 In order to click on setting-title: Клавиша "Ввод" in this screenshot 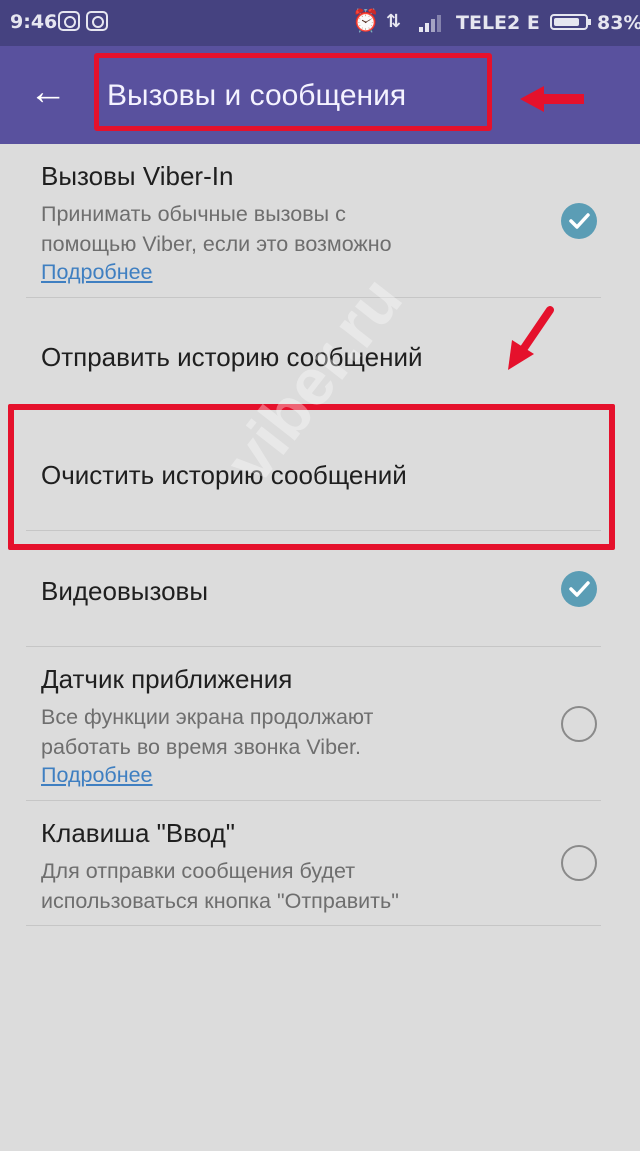, I will do `click(138, 833)`.